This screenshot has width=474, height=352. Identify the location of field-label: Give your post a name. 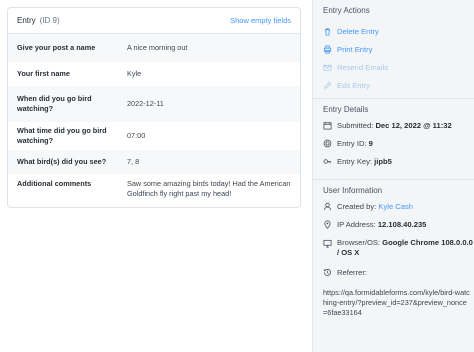
(56, 47).